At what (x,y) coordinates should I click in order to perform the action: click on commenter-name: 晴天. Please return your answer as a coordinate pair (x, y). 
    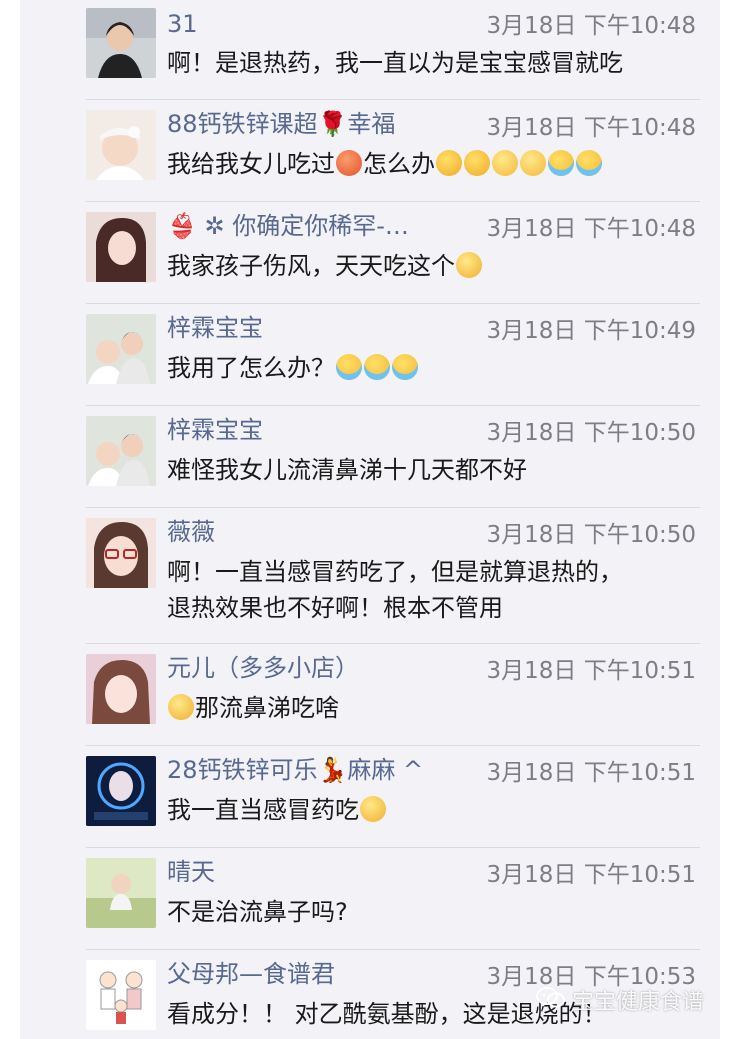
    Looking at the image, I should click on (322, 872).